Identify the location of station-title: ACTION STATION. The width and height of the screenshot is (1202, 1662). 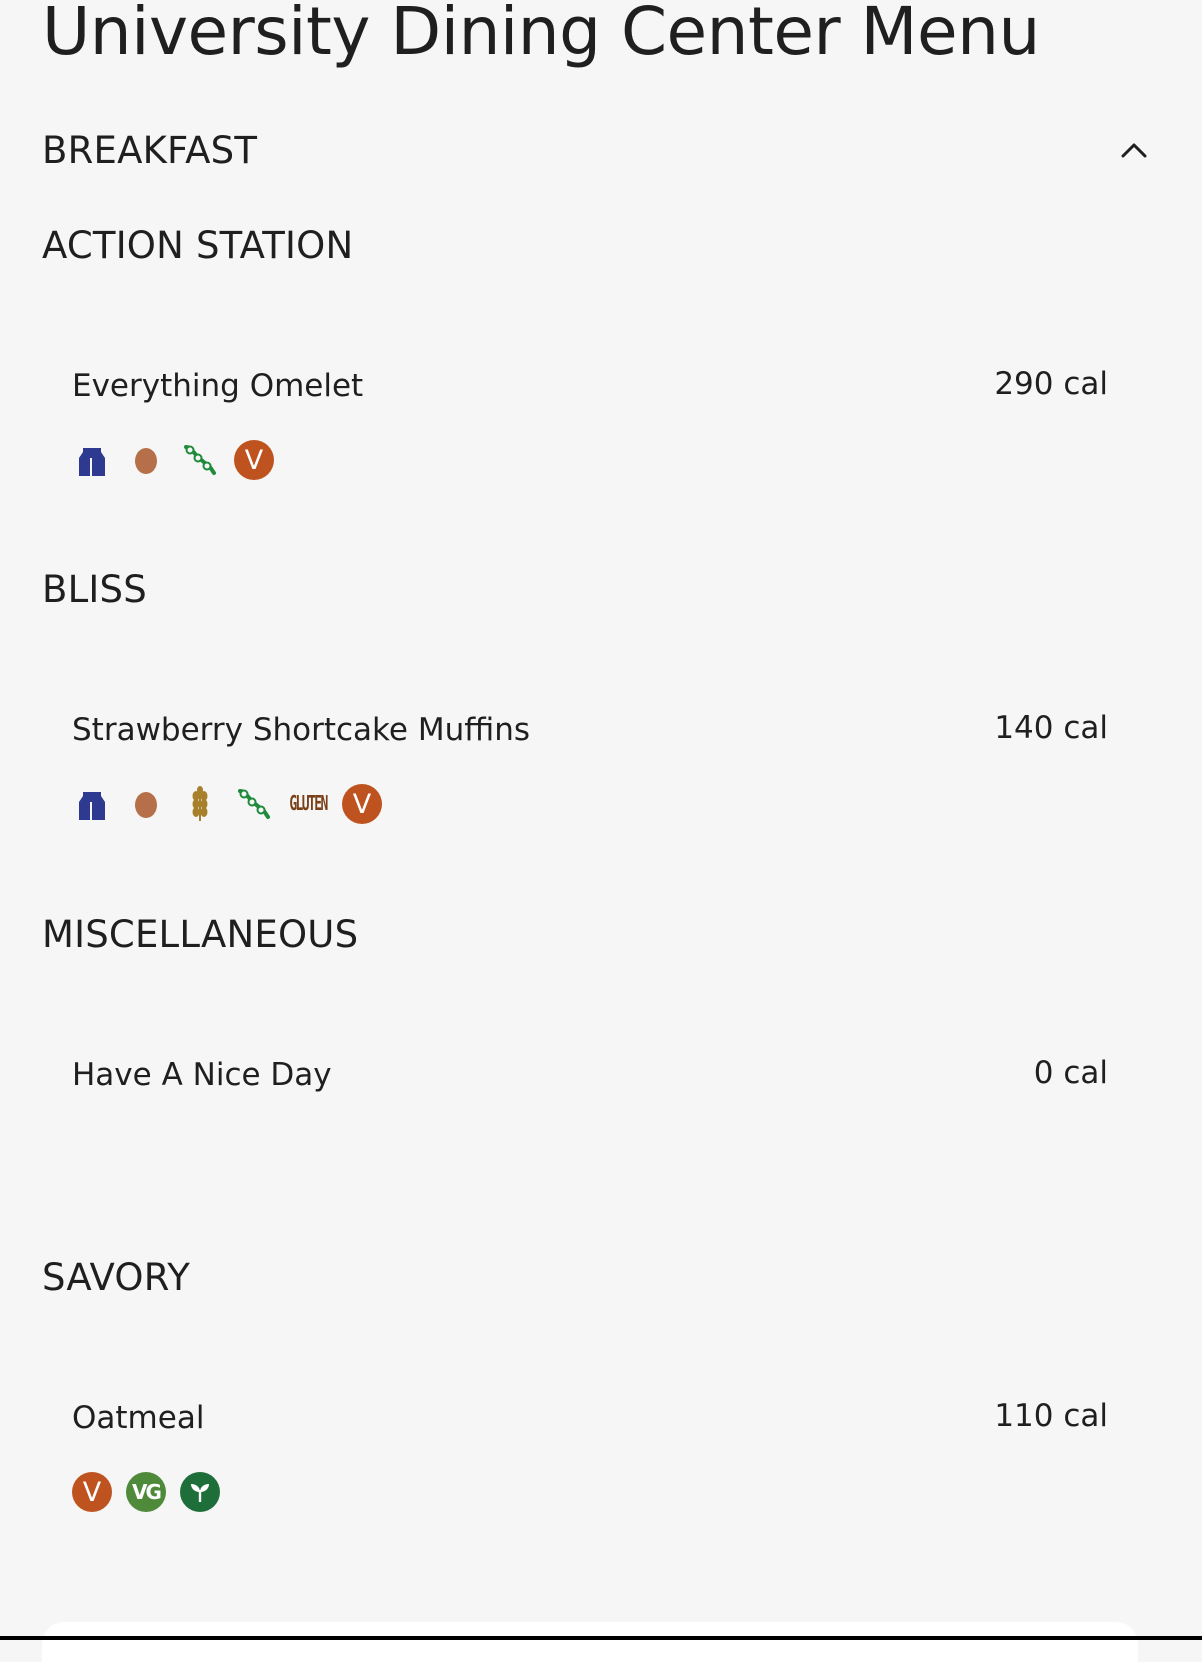
(198, 245).